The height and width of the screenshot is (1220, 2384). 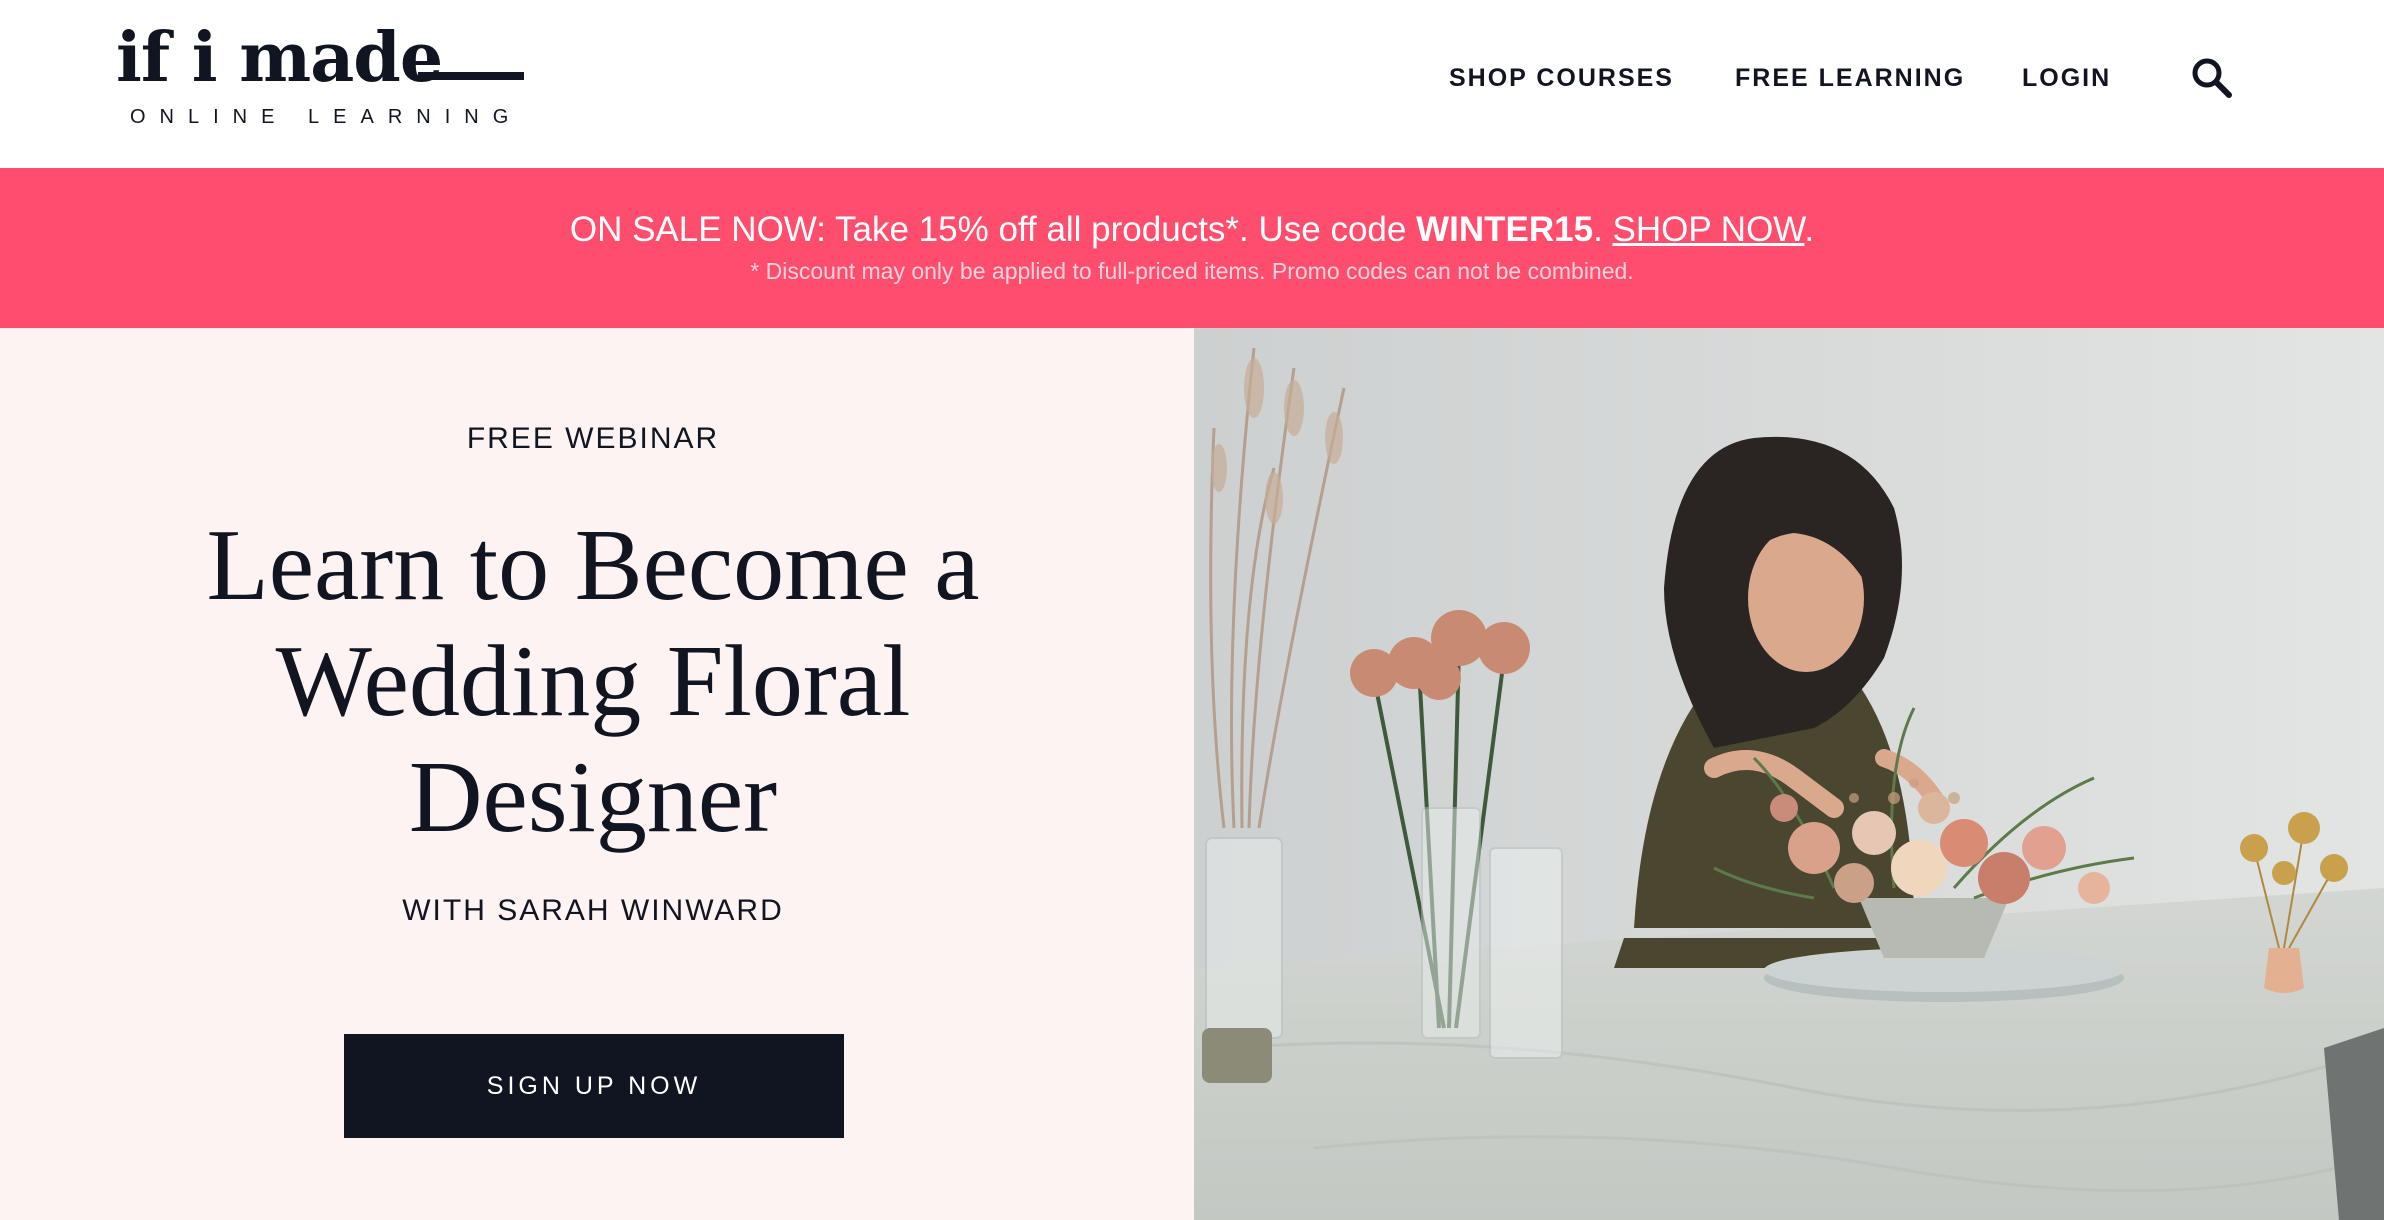 I want to click on hero-byline: WITH SARAH WINWARD, so click(x=593, y=910).